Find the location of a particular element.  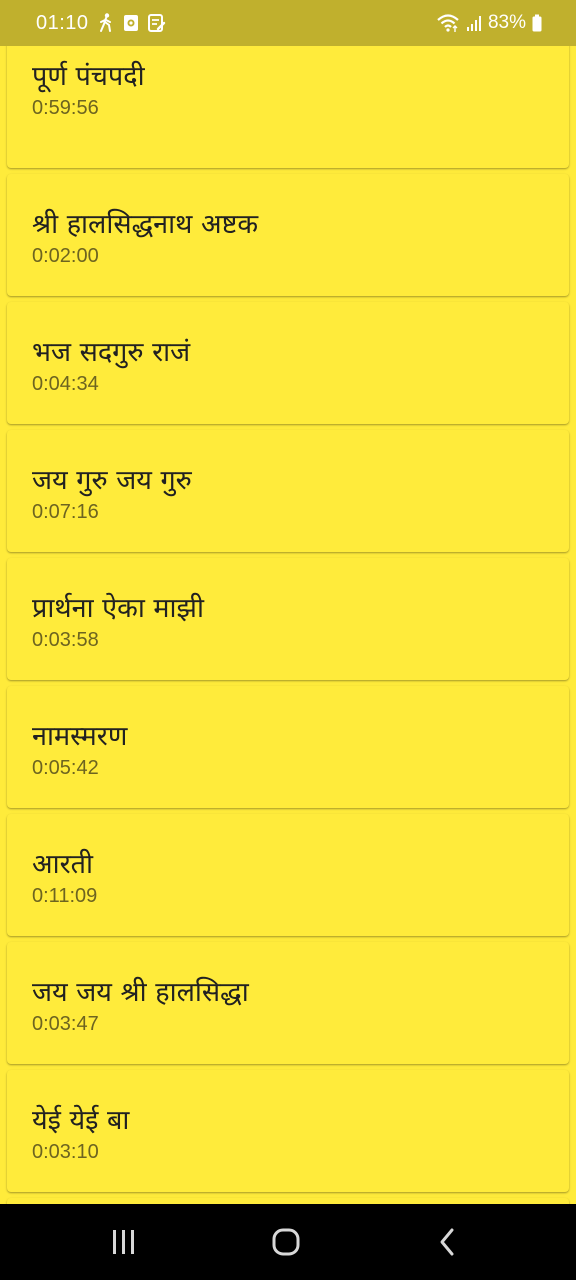

recent-apps-icon is located at coordinates (123, 1242).